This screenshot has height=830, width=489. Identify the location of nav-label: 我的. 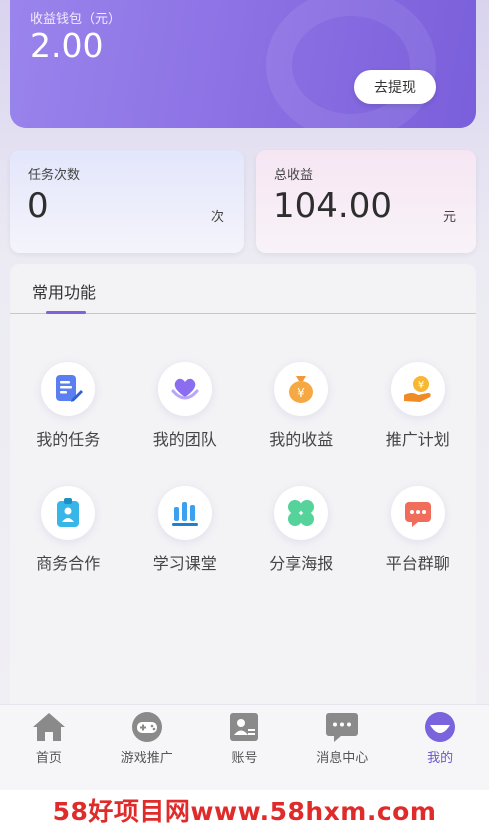
(440, 758).